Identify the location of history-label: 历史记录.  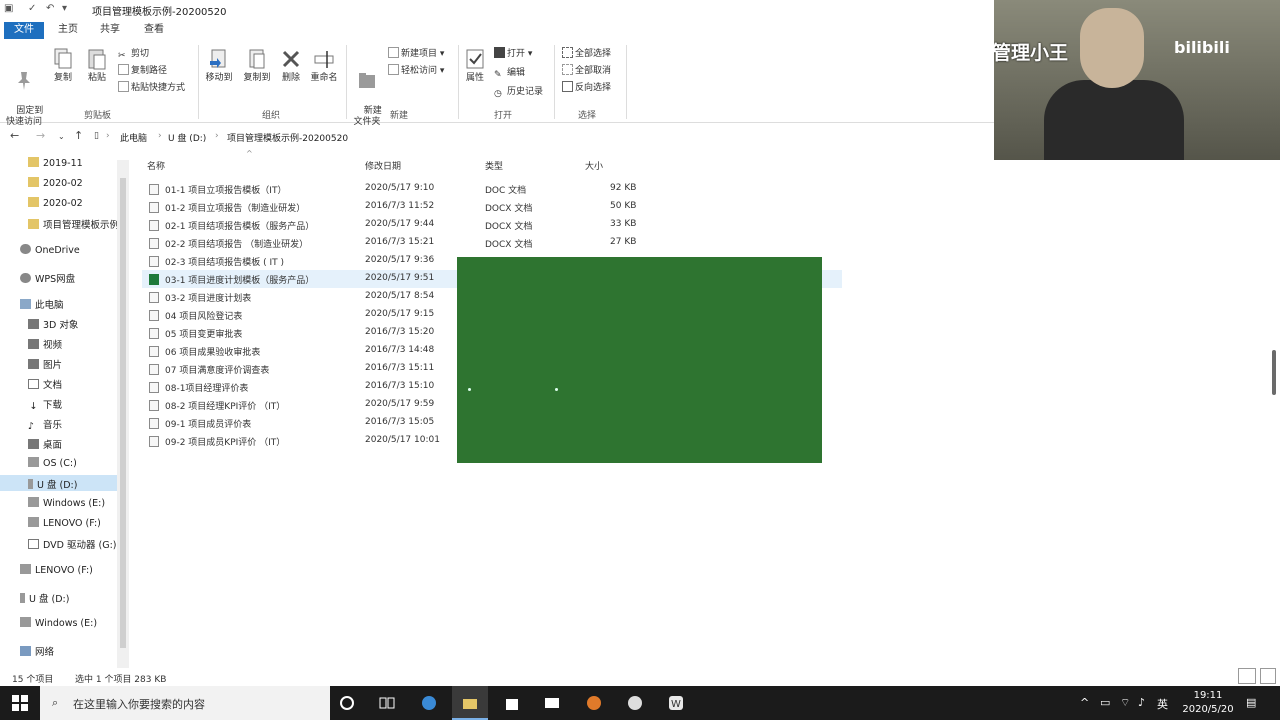
(525, 92).